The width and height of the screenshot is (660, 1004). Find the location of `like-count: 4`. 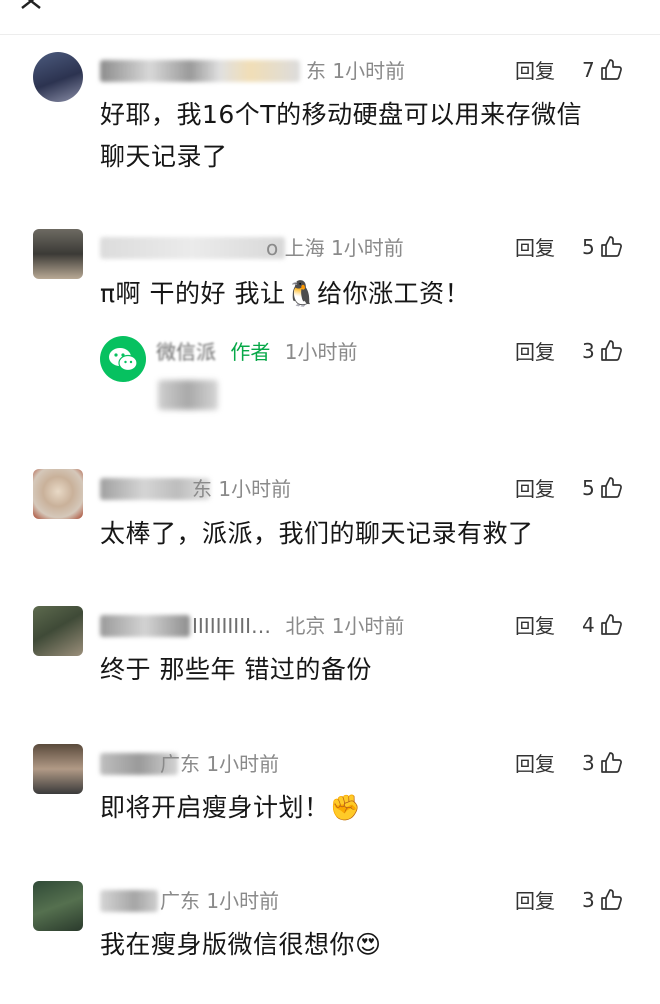

like-count: 4 is located at coordinates (588, 625).